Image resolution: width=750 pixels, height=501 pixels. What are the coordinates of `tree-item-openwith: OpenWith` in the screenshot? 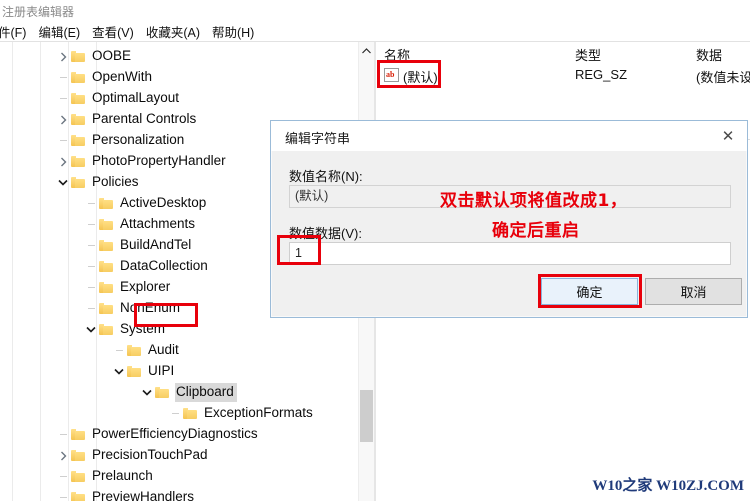 It's located at (179, 77).